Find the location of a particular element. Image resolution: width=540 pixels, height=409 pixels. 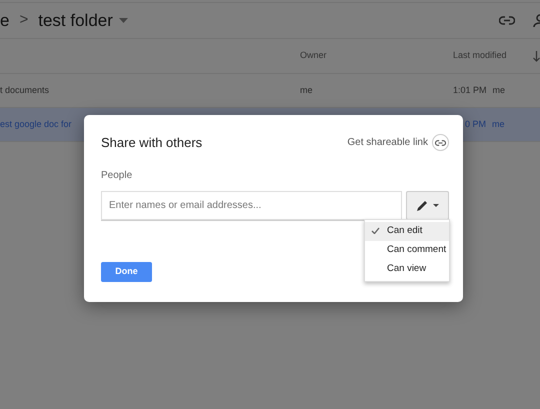

caret-icon is located at coordinates (436, 205).